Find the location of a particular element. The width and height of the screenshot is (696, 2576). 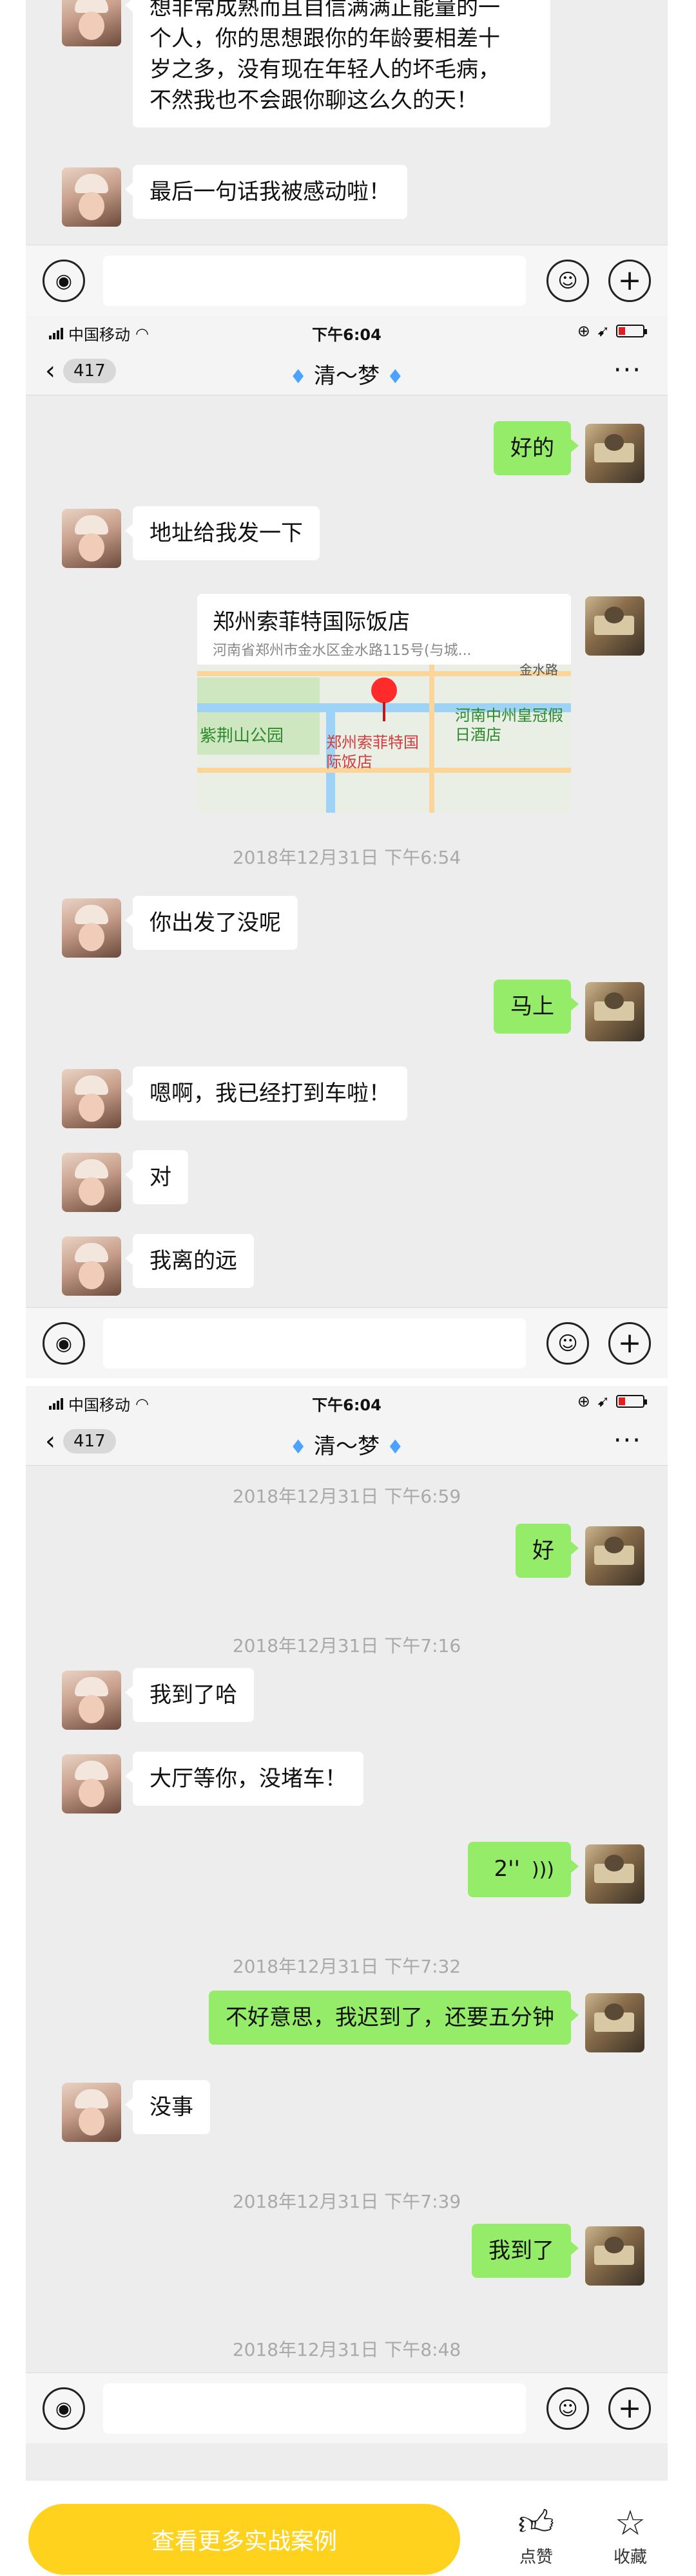

map-label: 郑州索菲特国际饭店 is located at coordinates (372, 752).